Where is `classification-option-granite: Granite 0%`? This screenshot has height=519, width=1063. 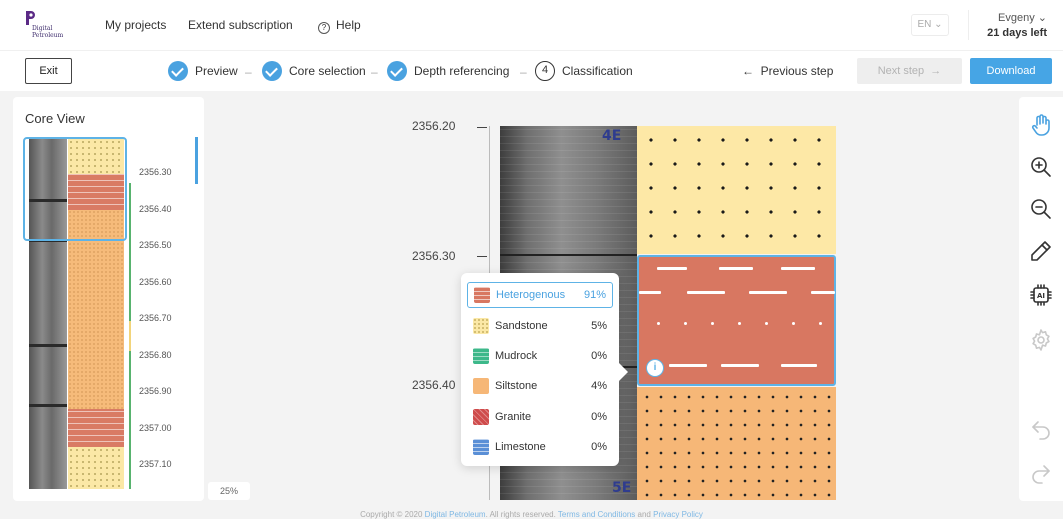 classification-option-granite: Granite 0% is located at coordinates (540, 417).